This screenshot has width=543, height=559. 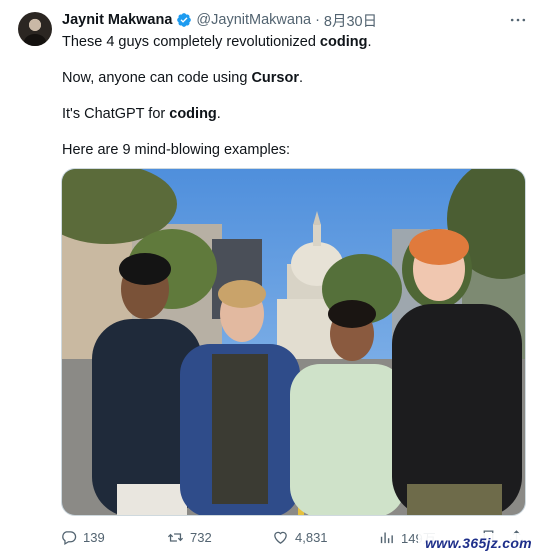 I want to click on tweet-header: Jaynit Makwana @JaynitMakwana · 8月30日, so click(x=219, y=20).